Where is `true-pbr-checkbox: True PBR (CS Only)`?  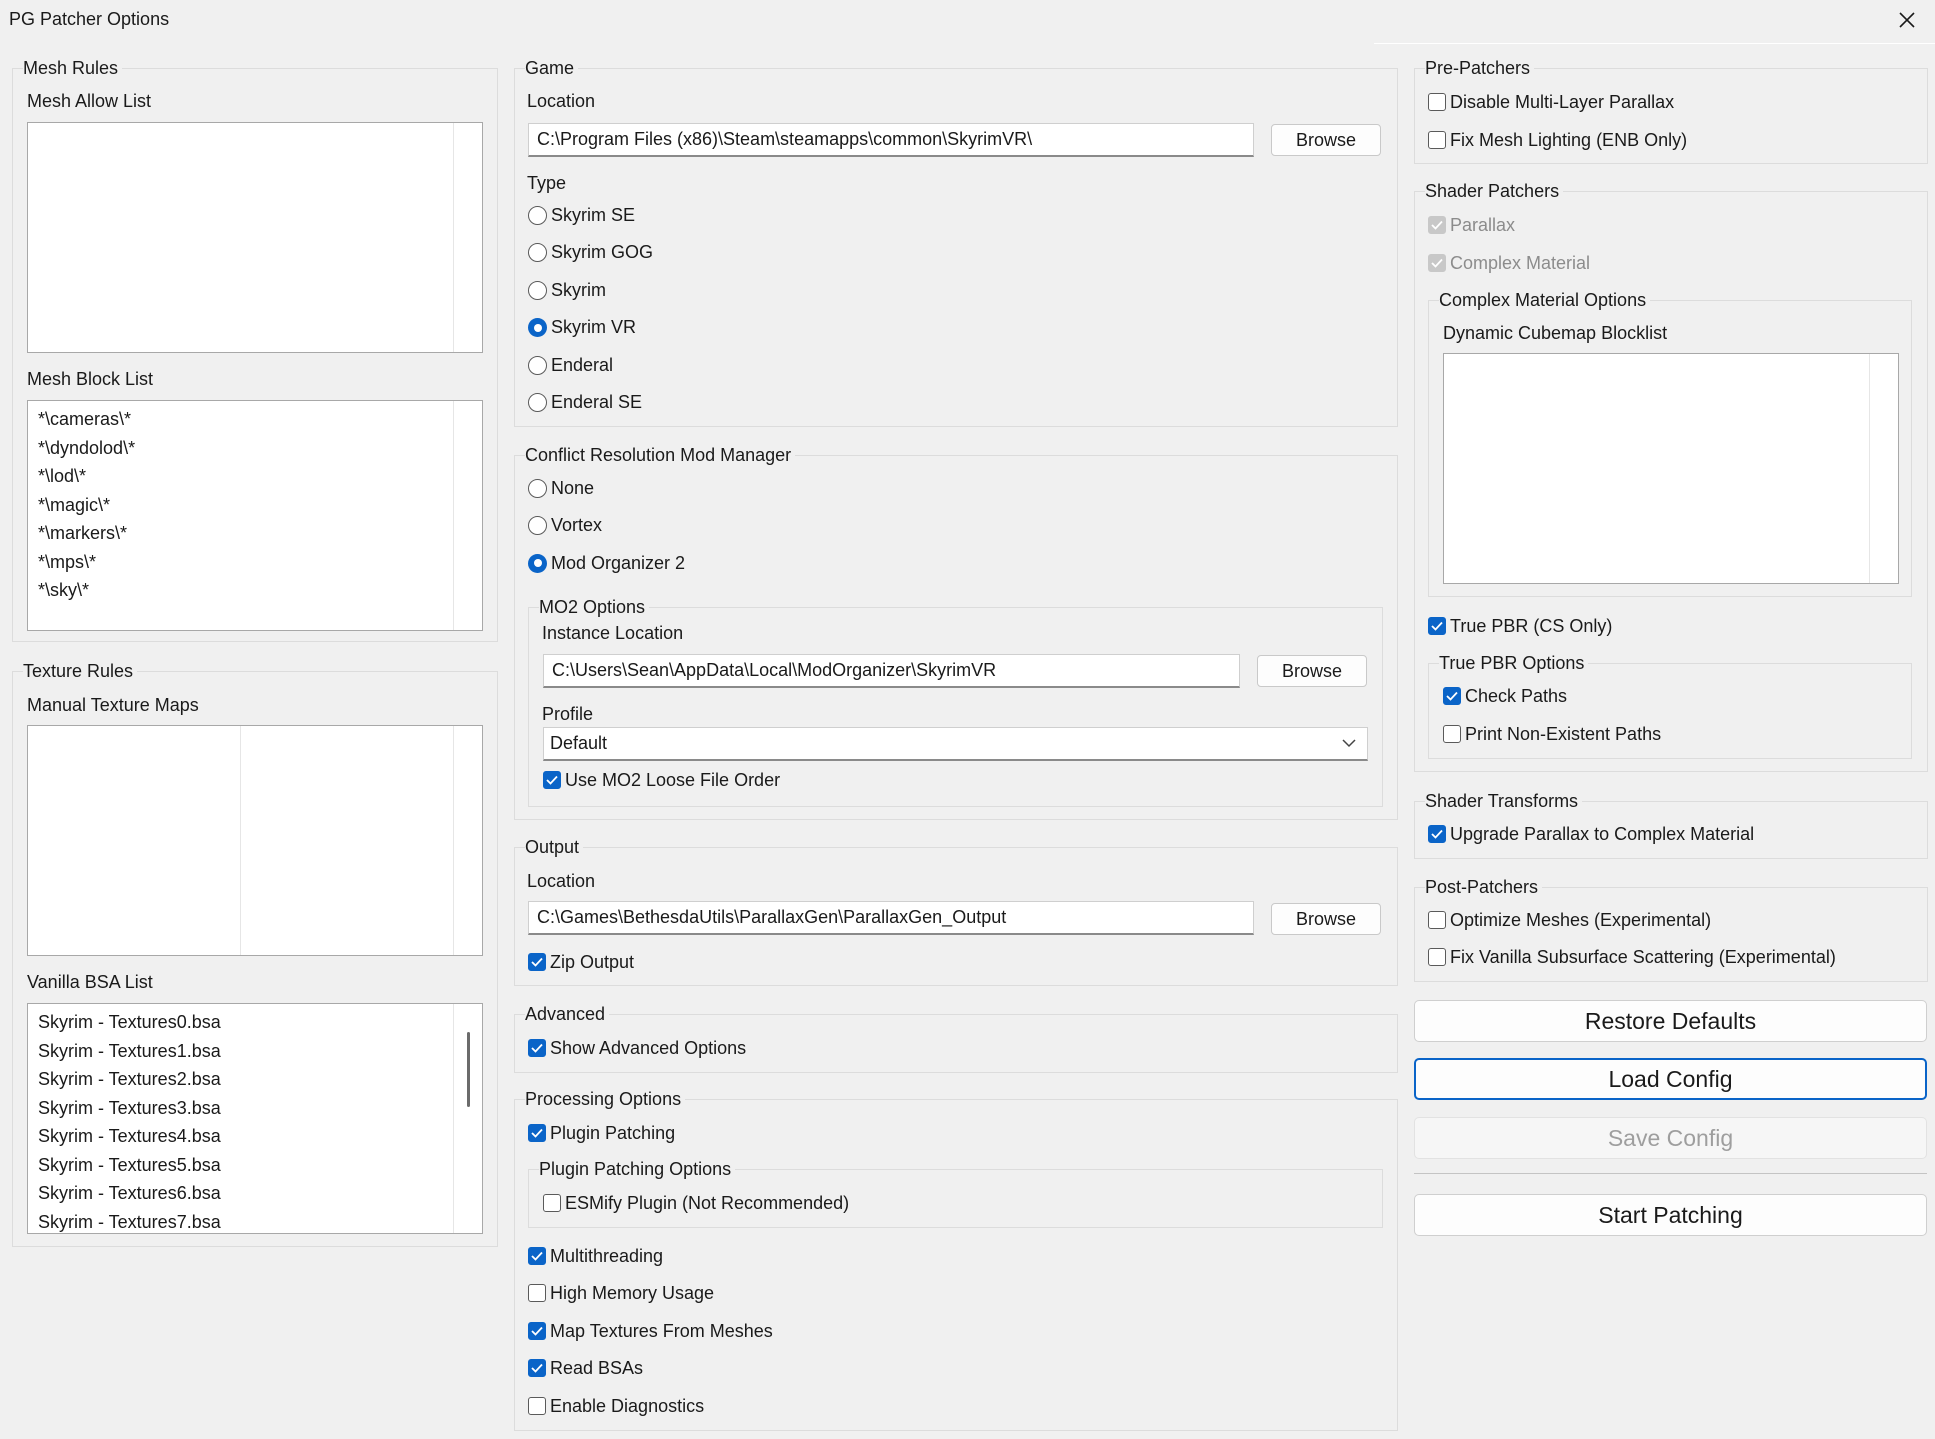 true-pbr-checkbox: True PBR (CS Only) is located at coordinates (1520, 626).